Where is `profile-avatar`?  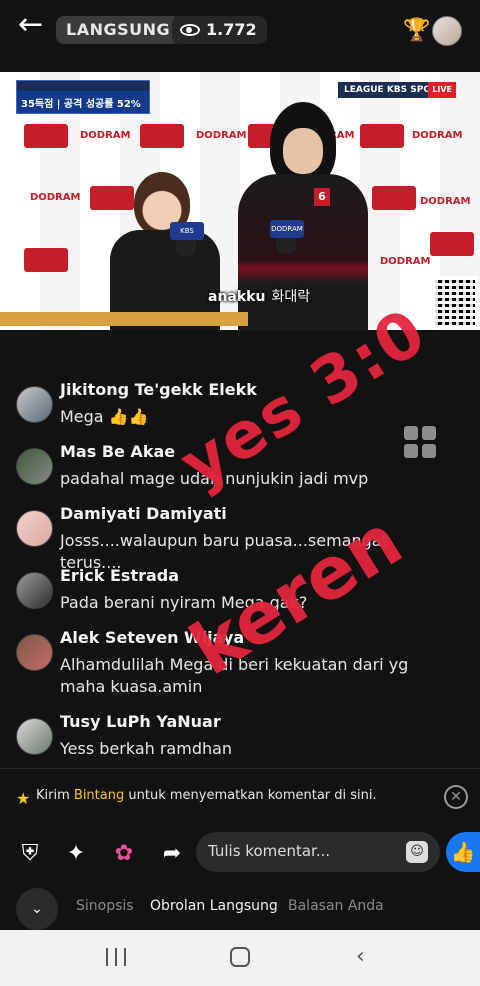
profile-avatar is located at coordinates (447, 31).